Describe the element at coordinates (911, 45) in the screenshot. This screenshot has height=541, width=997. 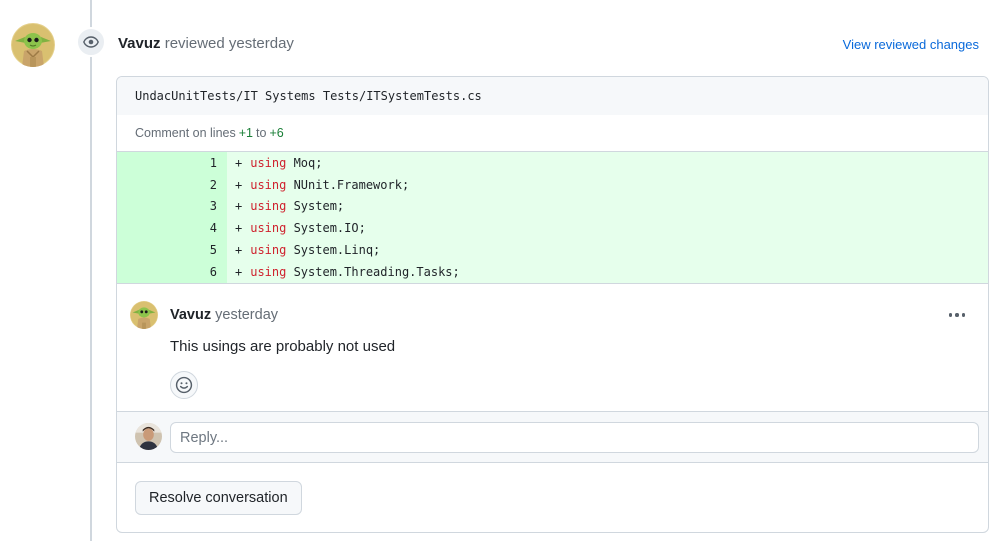
I see `view-reviewed-changes-link: View reviewed changes` at that location.